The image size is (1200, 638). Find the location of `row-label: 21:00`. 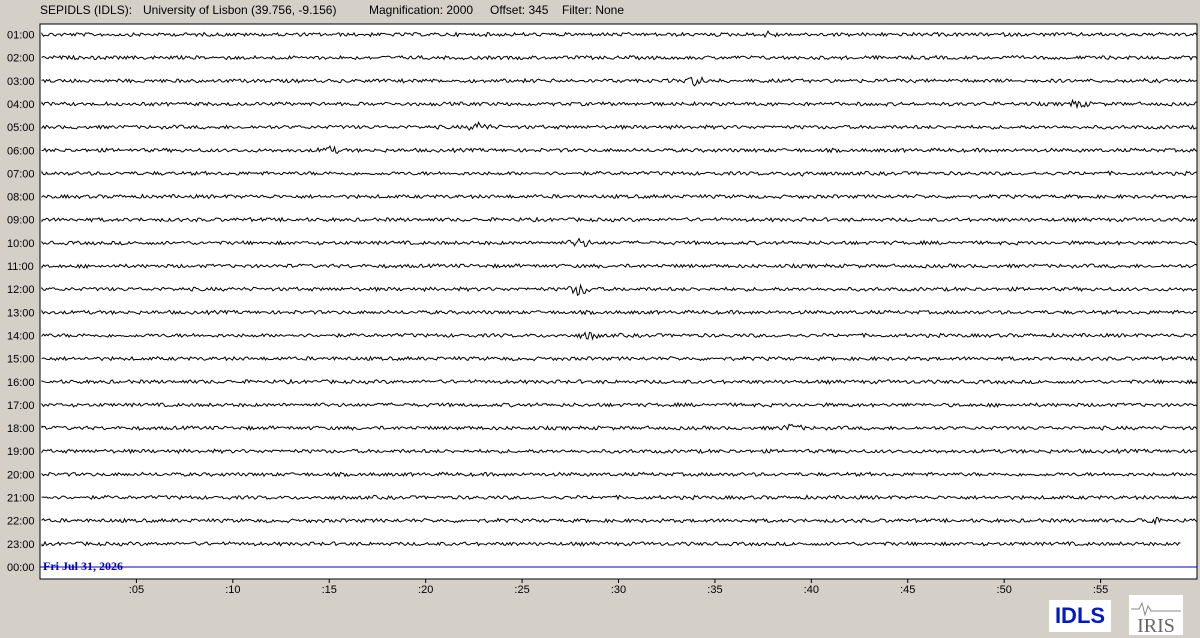

row-label: 21:00 is located at coordinates (21, 499).